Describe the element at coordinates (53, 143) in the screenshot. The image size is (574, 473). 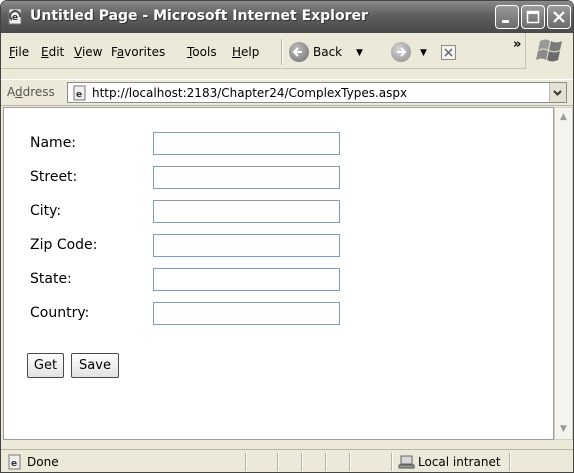
I see `name-label: Name:` at that location.